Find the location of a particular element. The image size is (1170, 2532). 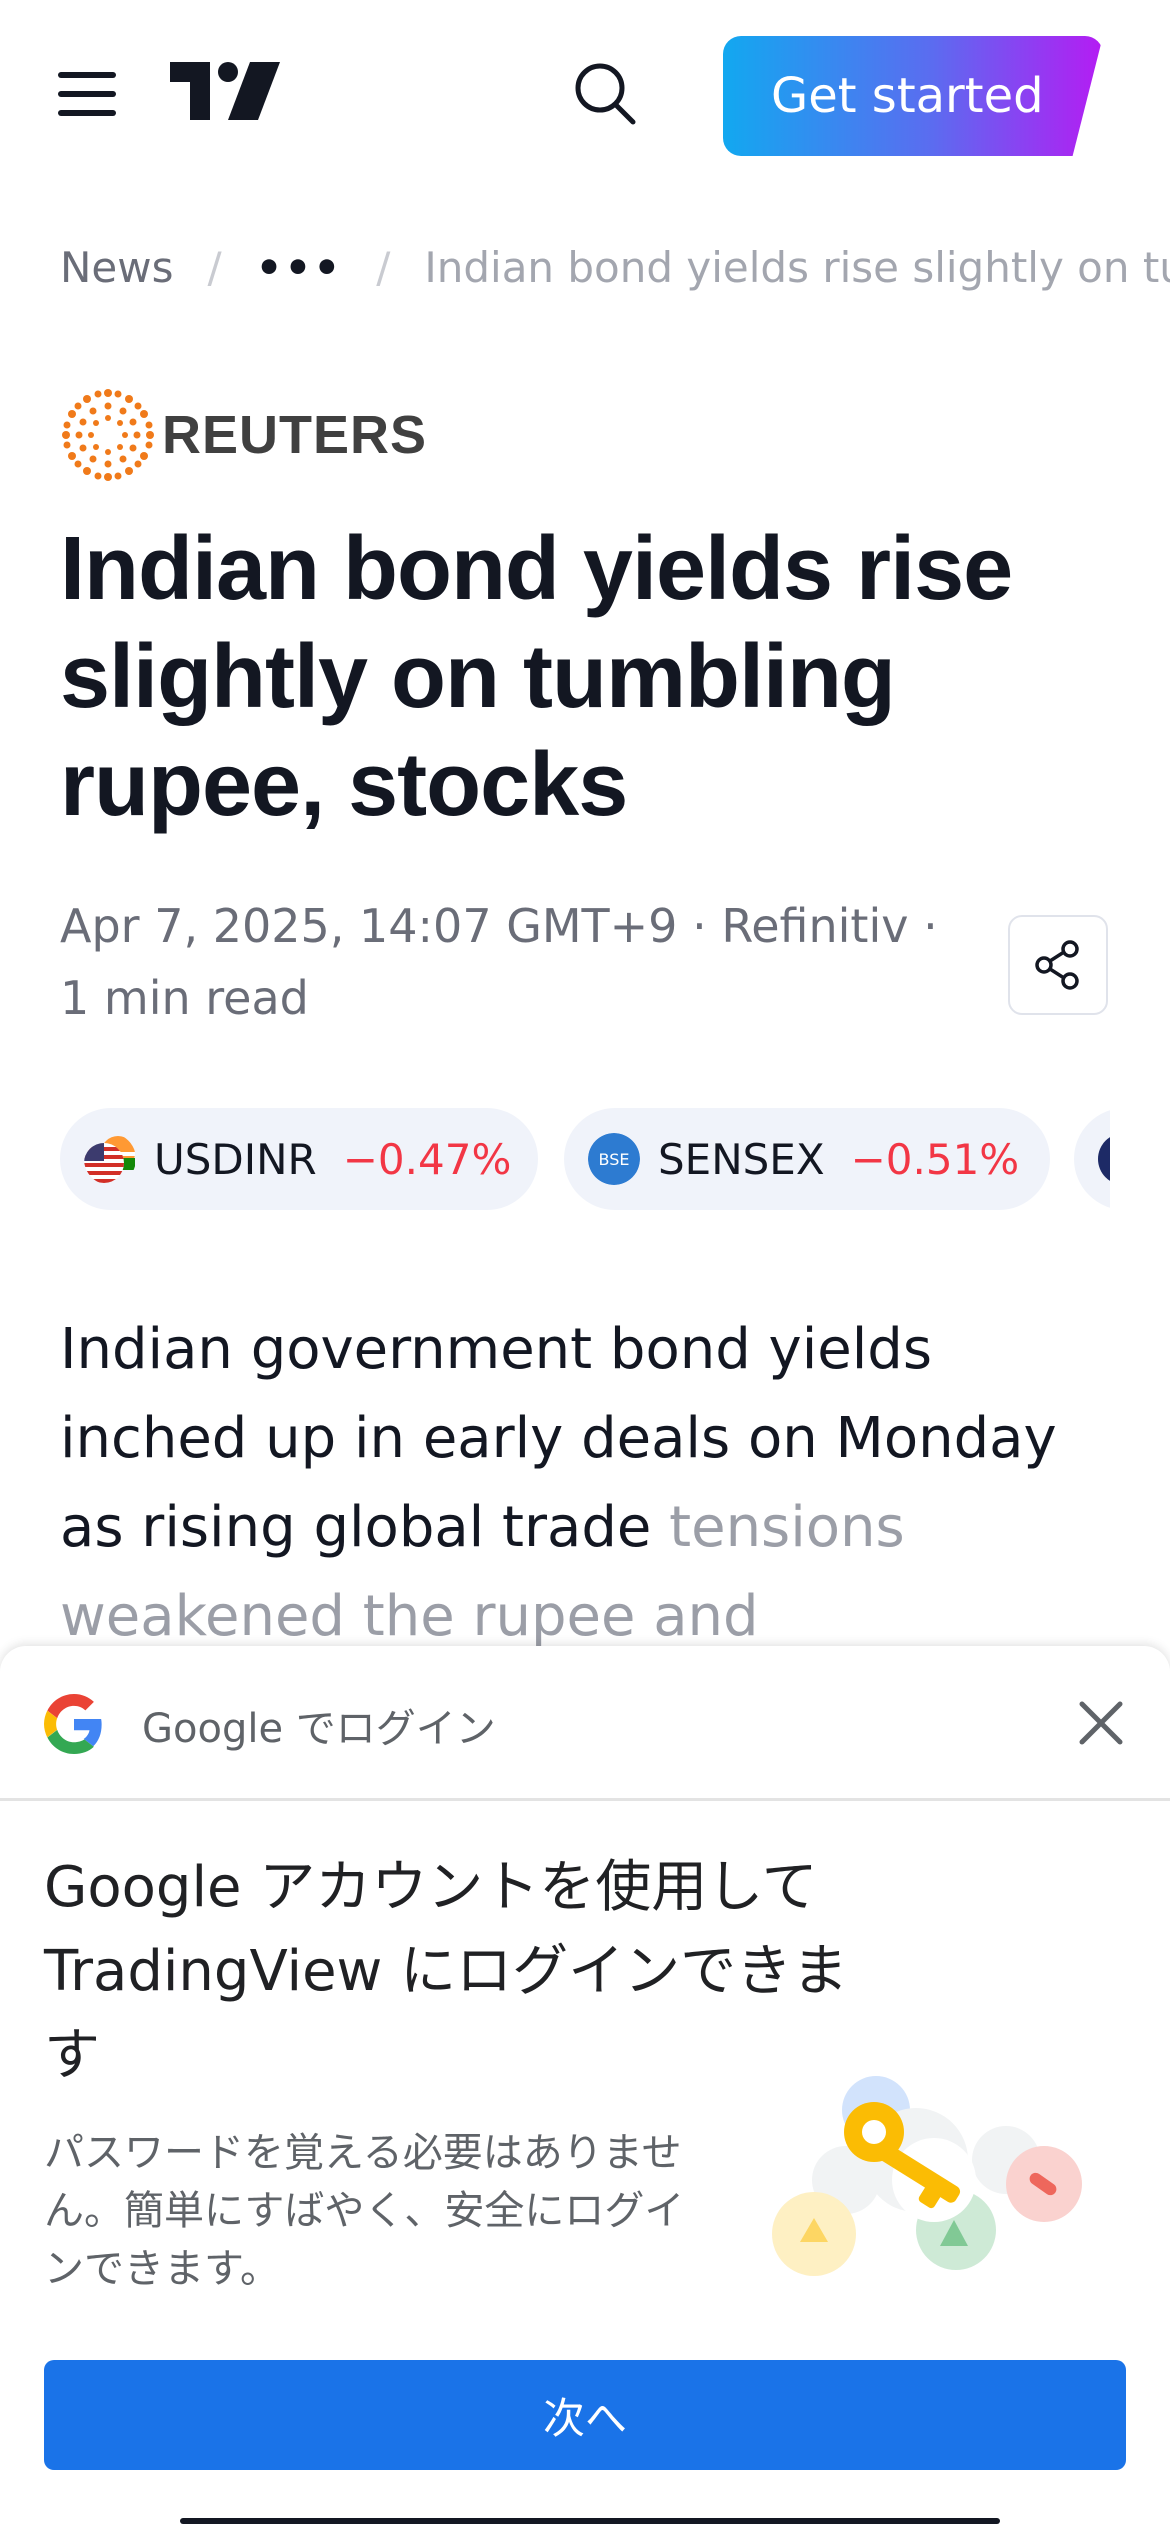

ticker-chip-partial is located at coordinates (1092, 1159).